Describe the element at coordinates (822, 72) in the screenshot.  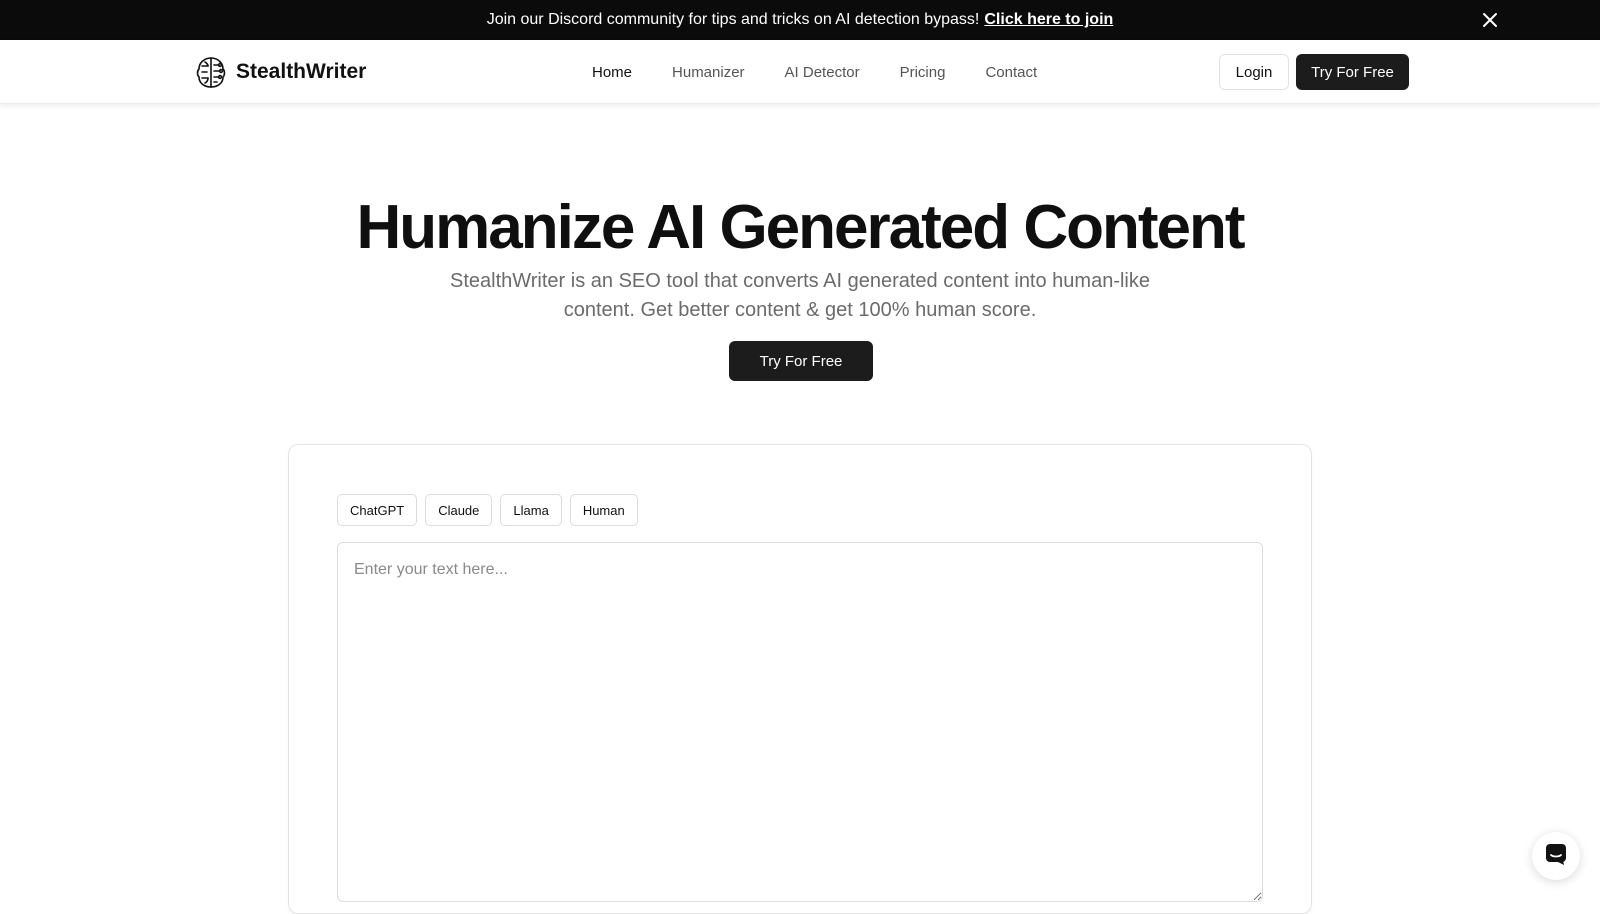
I see `nav-link-ai-detector: AI Detector` at that location.